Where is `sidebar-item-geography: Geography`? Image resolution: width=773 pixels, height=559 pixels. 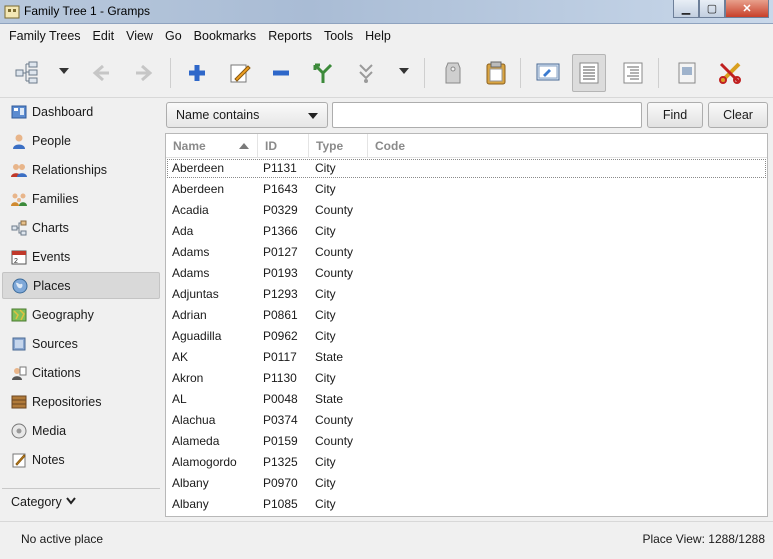 sidebar-item-geography: Geography is located at coordinates (81, 314).